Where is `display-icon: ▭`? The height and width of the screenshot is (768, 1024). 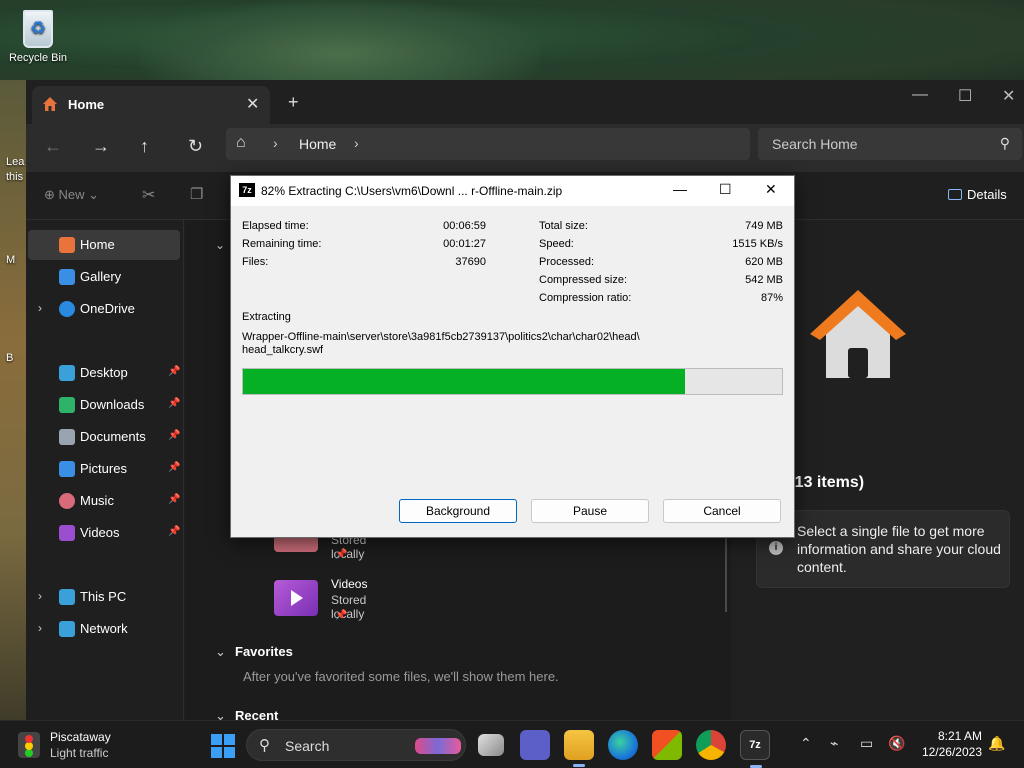 display-icon: ▭ is located at coordinates (866, 743).